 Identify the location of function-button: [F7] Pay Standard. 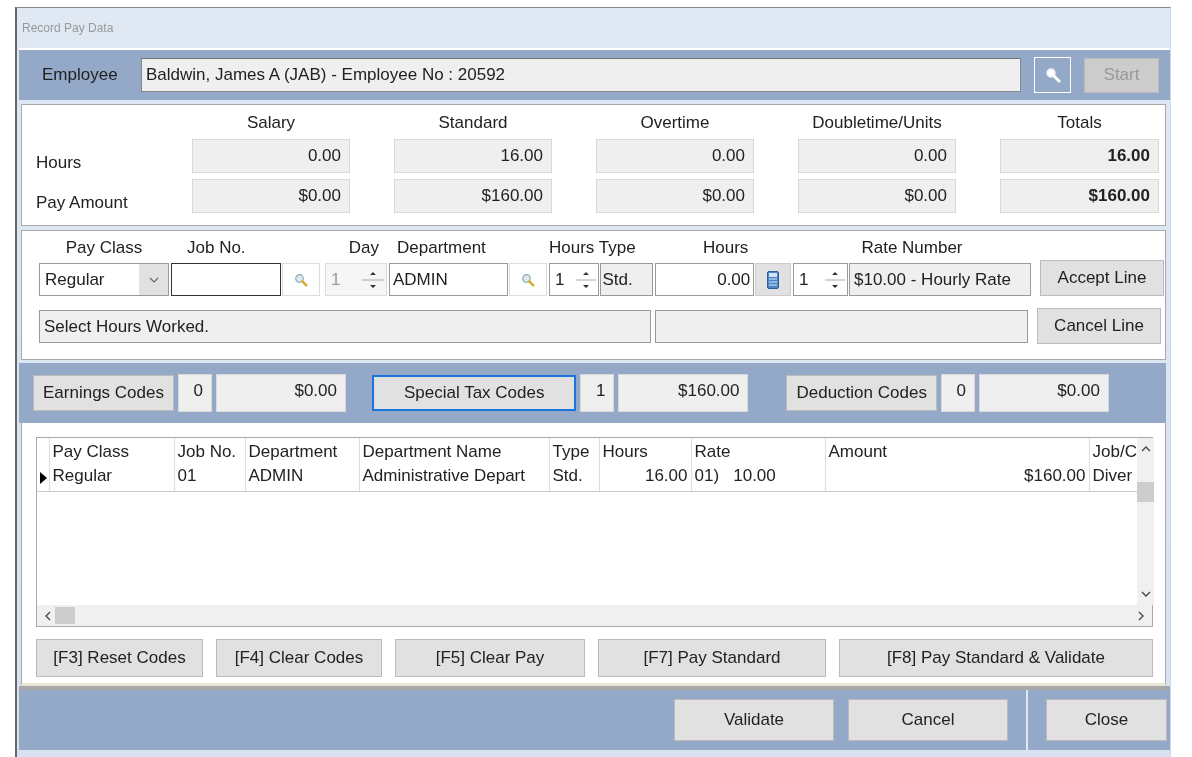
(712, 658).